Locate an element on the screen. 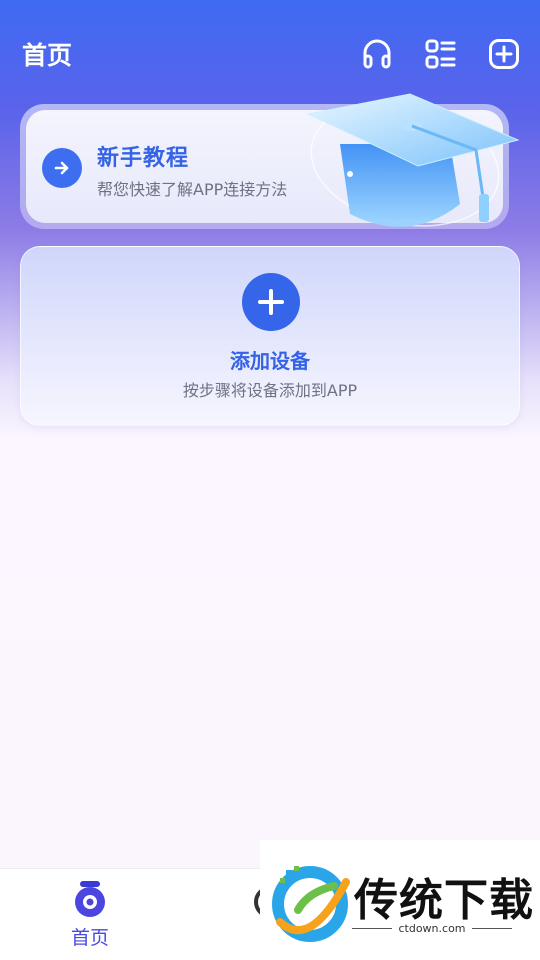 The height and width of the screenshot is (960, 540). headset-button is located at coordinates (377, 54).